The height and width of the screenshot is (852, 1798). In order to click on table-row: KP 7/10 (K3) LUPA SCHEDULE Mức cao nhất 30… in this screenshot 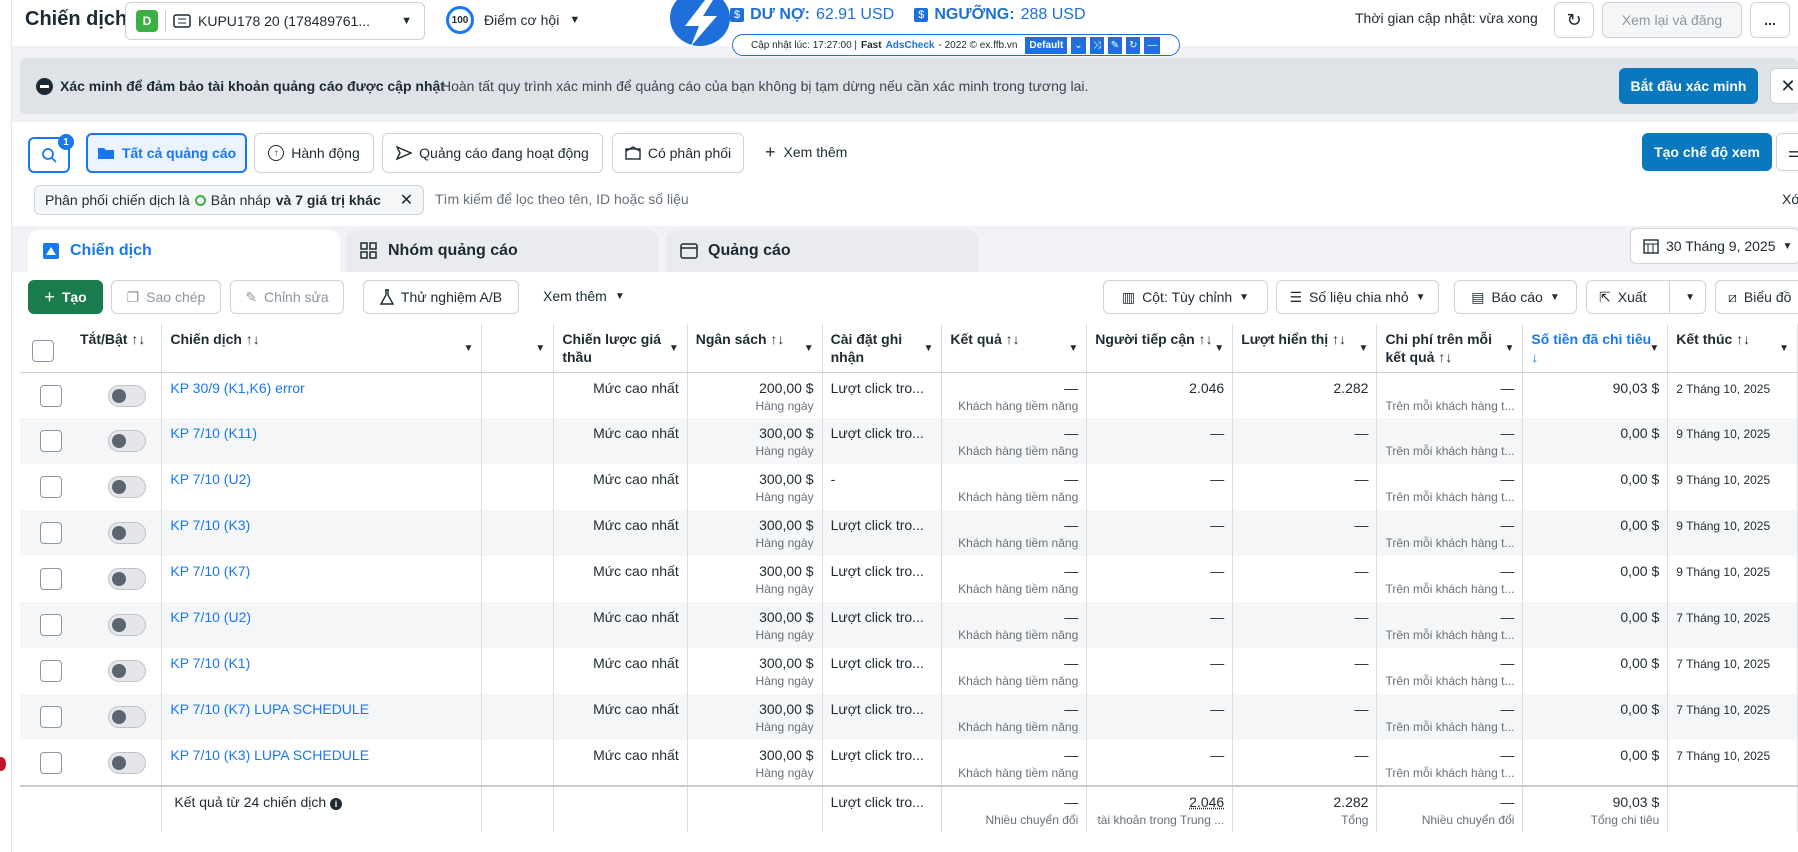, I will do `click(909, 763)`.